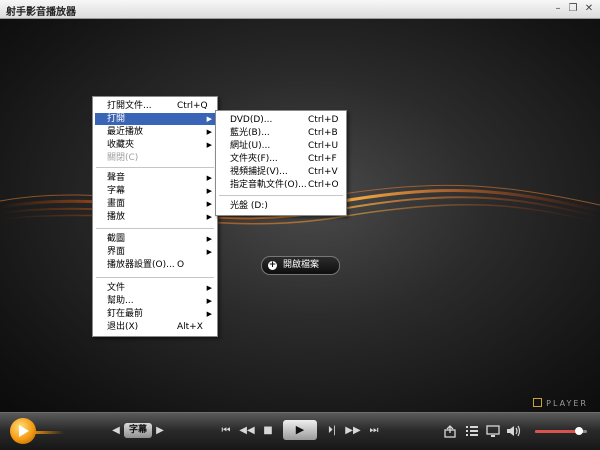  I want to click on menu-item-help: 幫助... ▶, so click(155, 301).